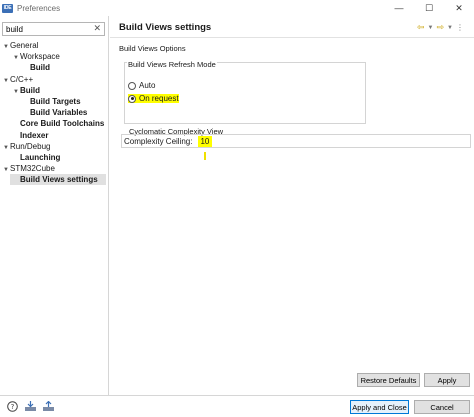 The height and width of the screenshot is (417, 474). I want to click on radio-auto-button, so click(132, 85).